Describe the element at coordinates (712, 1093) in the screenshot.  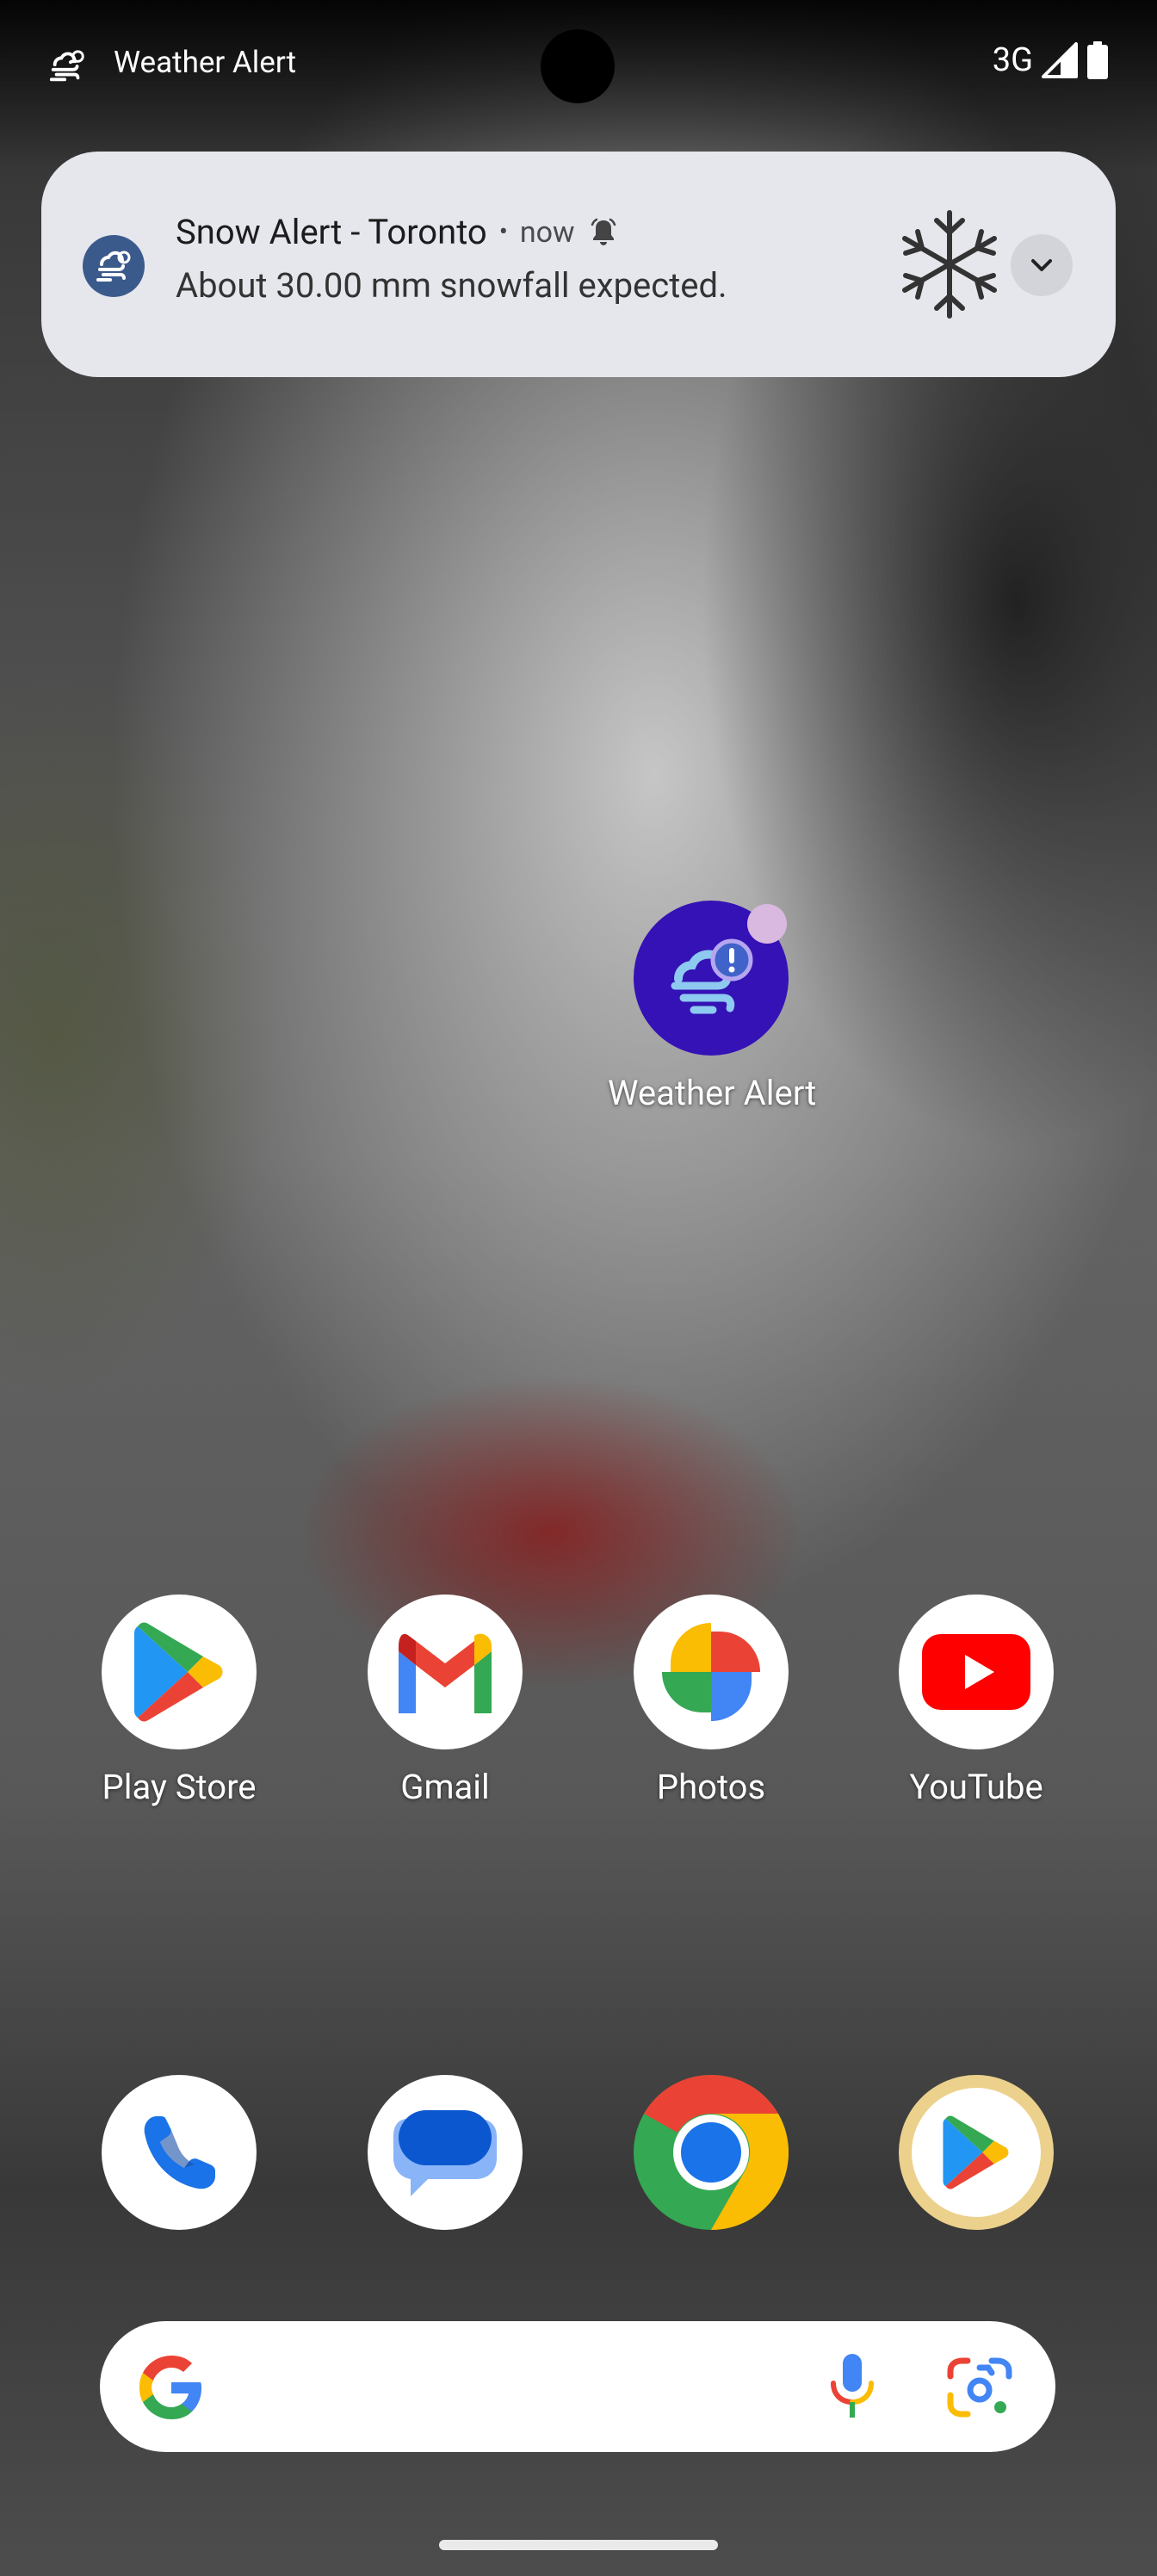
I see `app-label: Weather Alert` at that location.